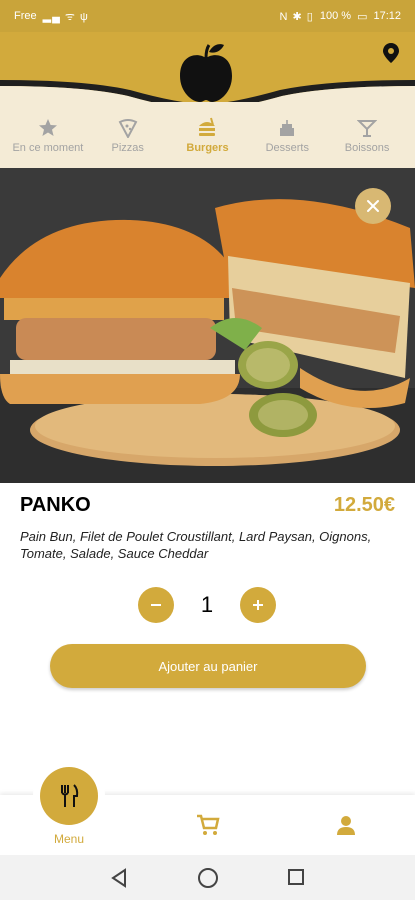  I want to click on decrease-quantity-button, so click(156, 605).